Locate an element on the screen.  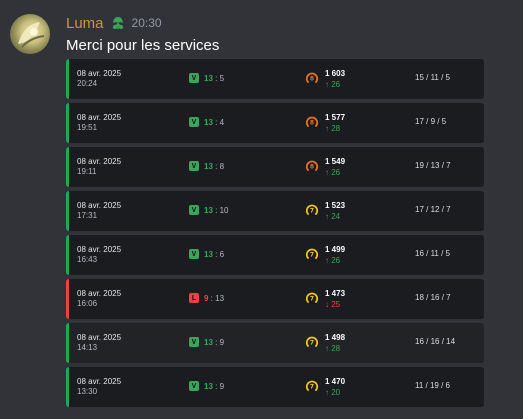
match-result: V 13 : 4 is located at coordinates (206, 122).